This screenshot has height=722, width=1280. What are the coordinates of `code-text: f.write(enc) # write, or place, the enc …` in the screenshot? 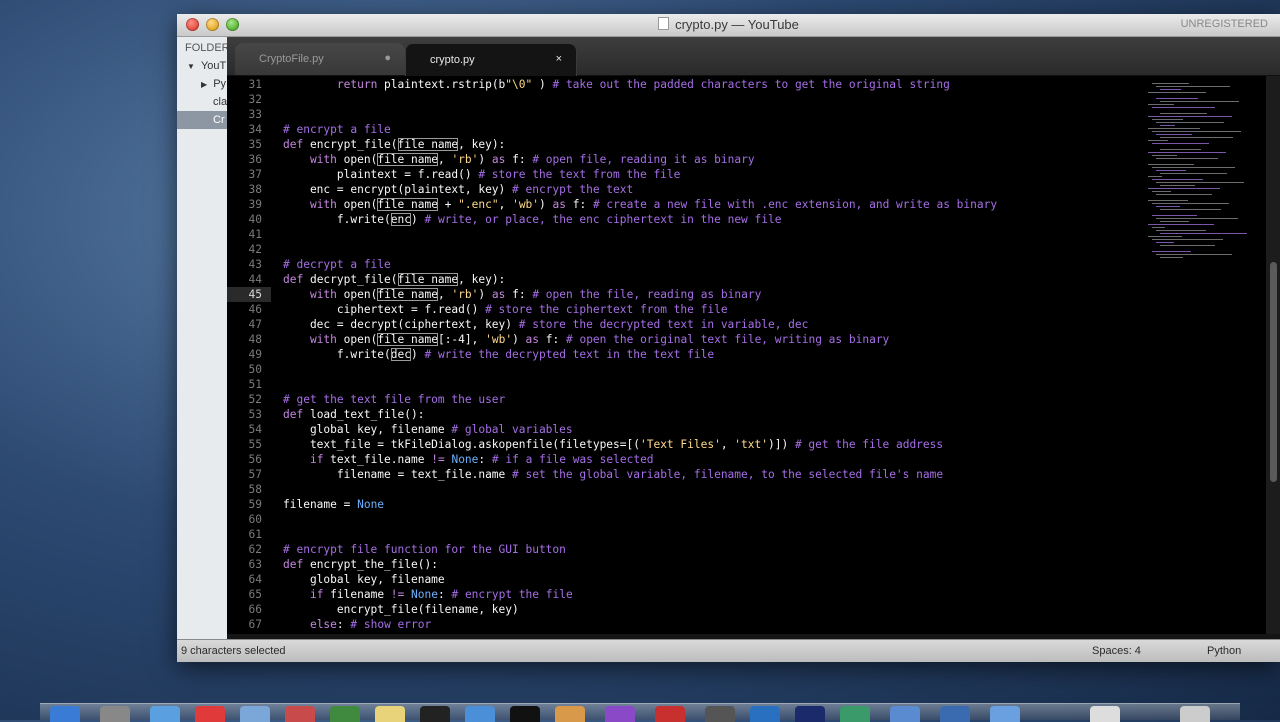 It's located at (532, 219).